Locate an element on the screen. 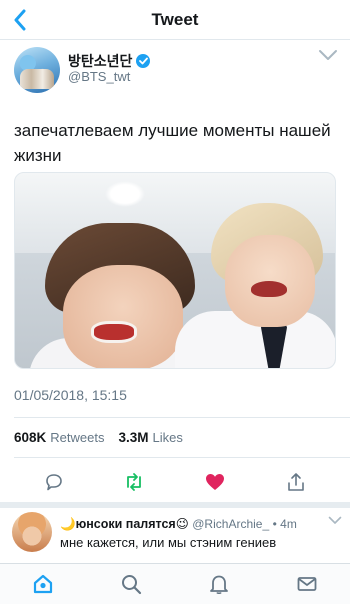 This screenshot has width=350, height=604. share-upload-icon is located at coordinates (296, 482).